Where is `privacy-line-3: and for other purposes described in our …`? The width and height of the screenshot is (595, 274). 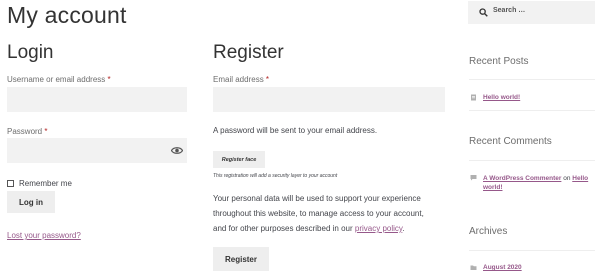
privacy-line-3: and for other purposes described in our … is located at coordinates (333, 228).